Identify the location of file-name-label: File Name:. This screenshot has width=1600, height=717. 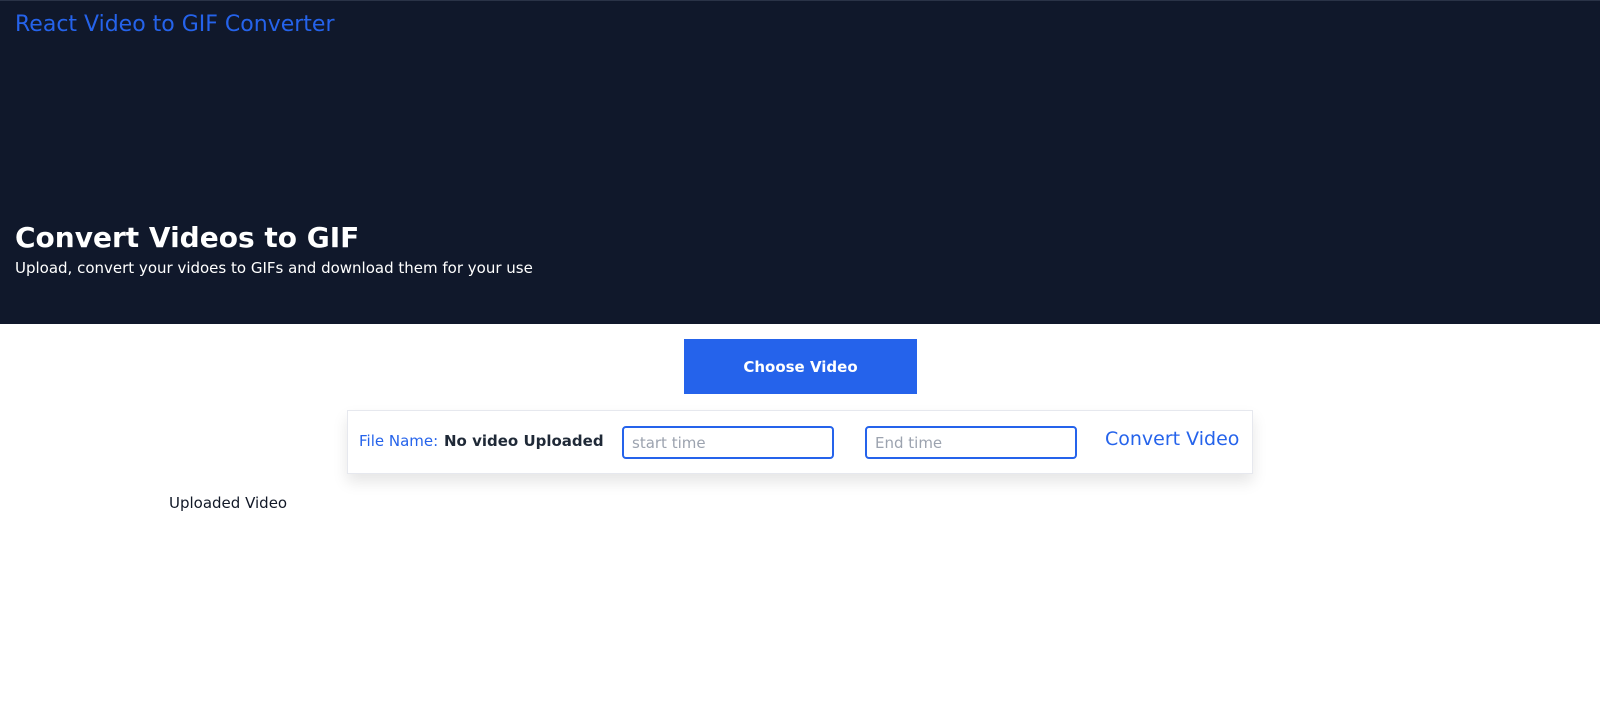
(399, 441).